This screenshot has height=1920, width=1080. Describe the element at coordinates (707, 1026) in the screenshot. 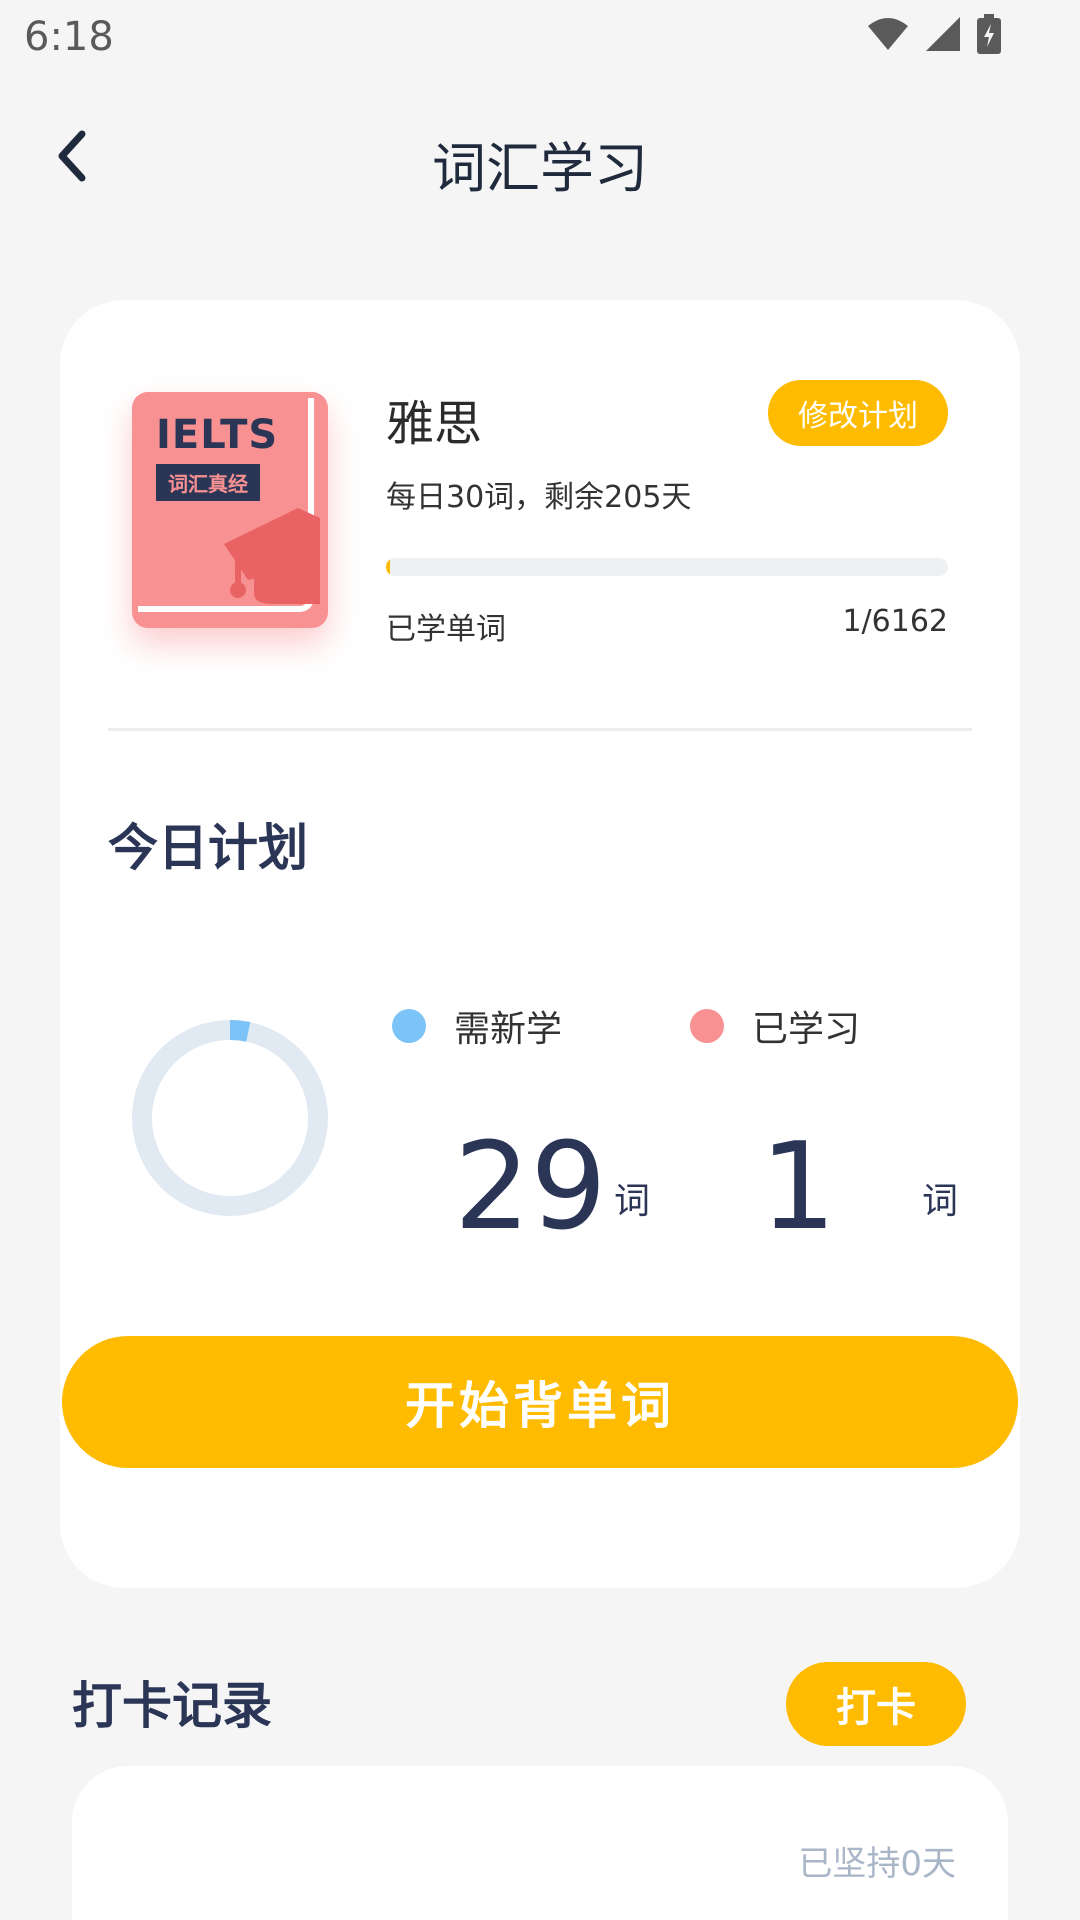

I see `learned-words-dot` at that location.